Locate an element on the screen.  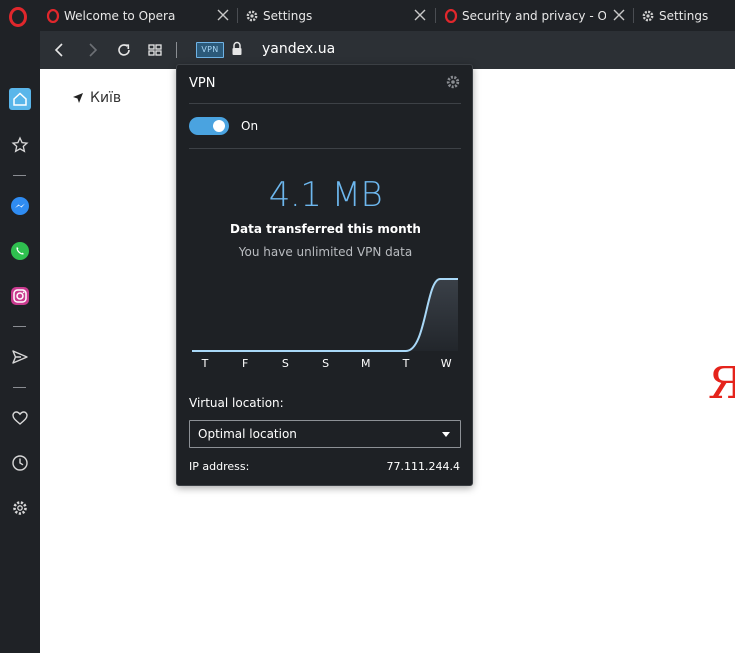
heart-icon is located at coordinates (20, 418).